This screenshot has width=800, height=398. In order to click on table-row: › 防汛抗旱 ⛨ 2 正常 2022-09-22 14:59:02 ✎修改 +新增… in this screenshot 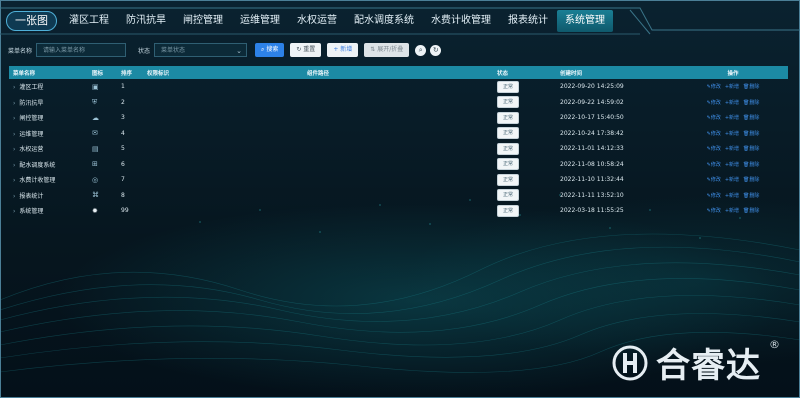, I will do `click(398, 103)`.